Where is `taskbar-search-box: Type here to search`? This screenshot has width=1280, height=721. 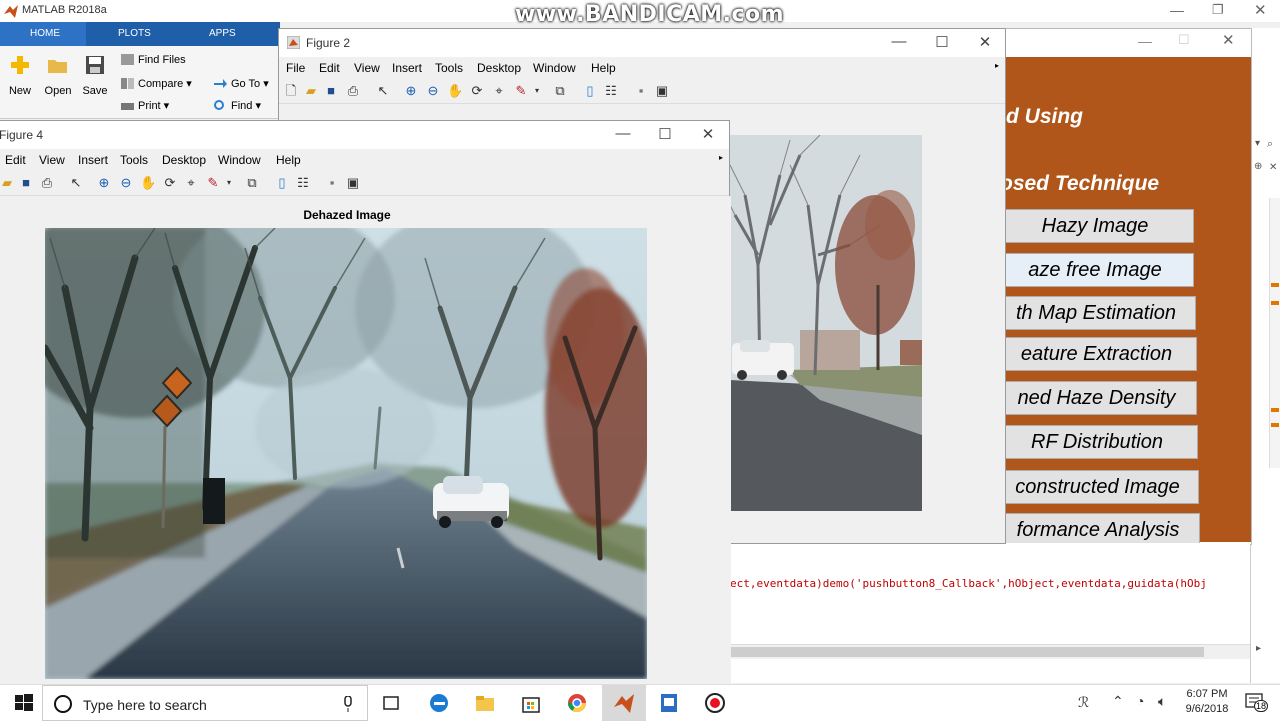 taskbar-search-box: Type here to search is located at coordinates (205, 703).